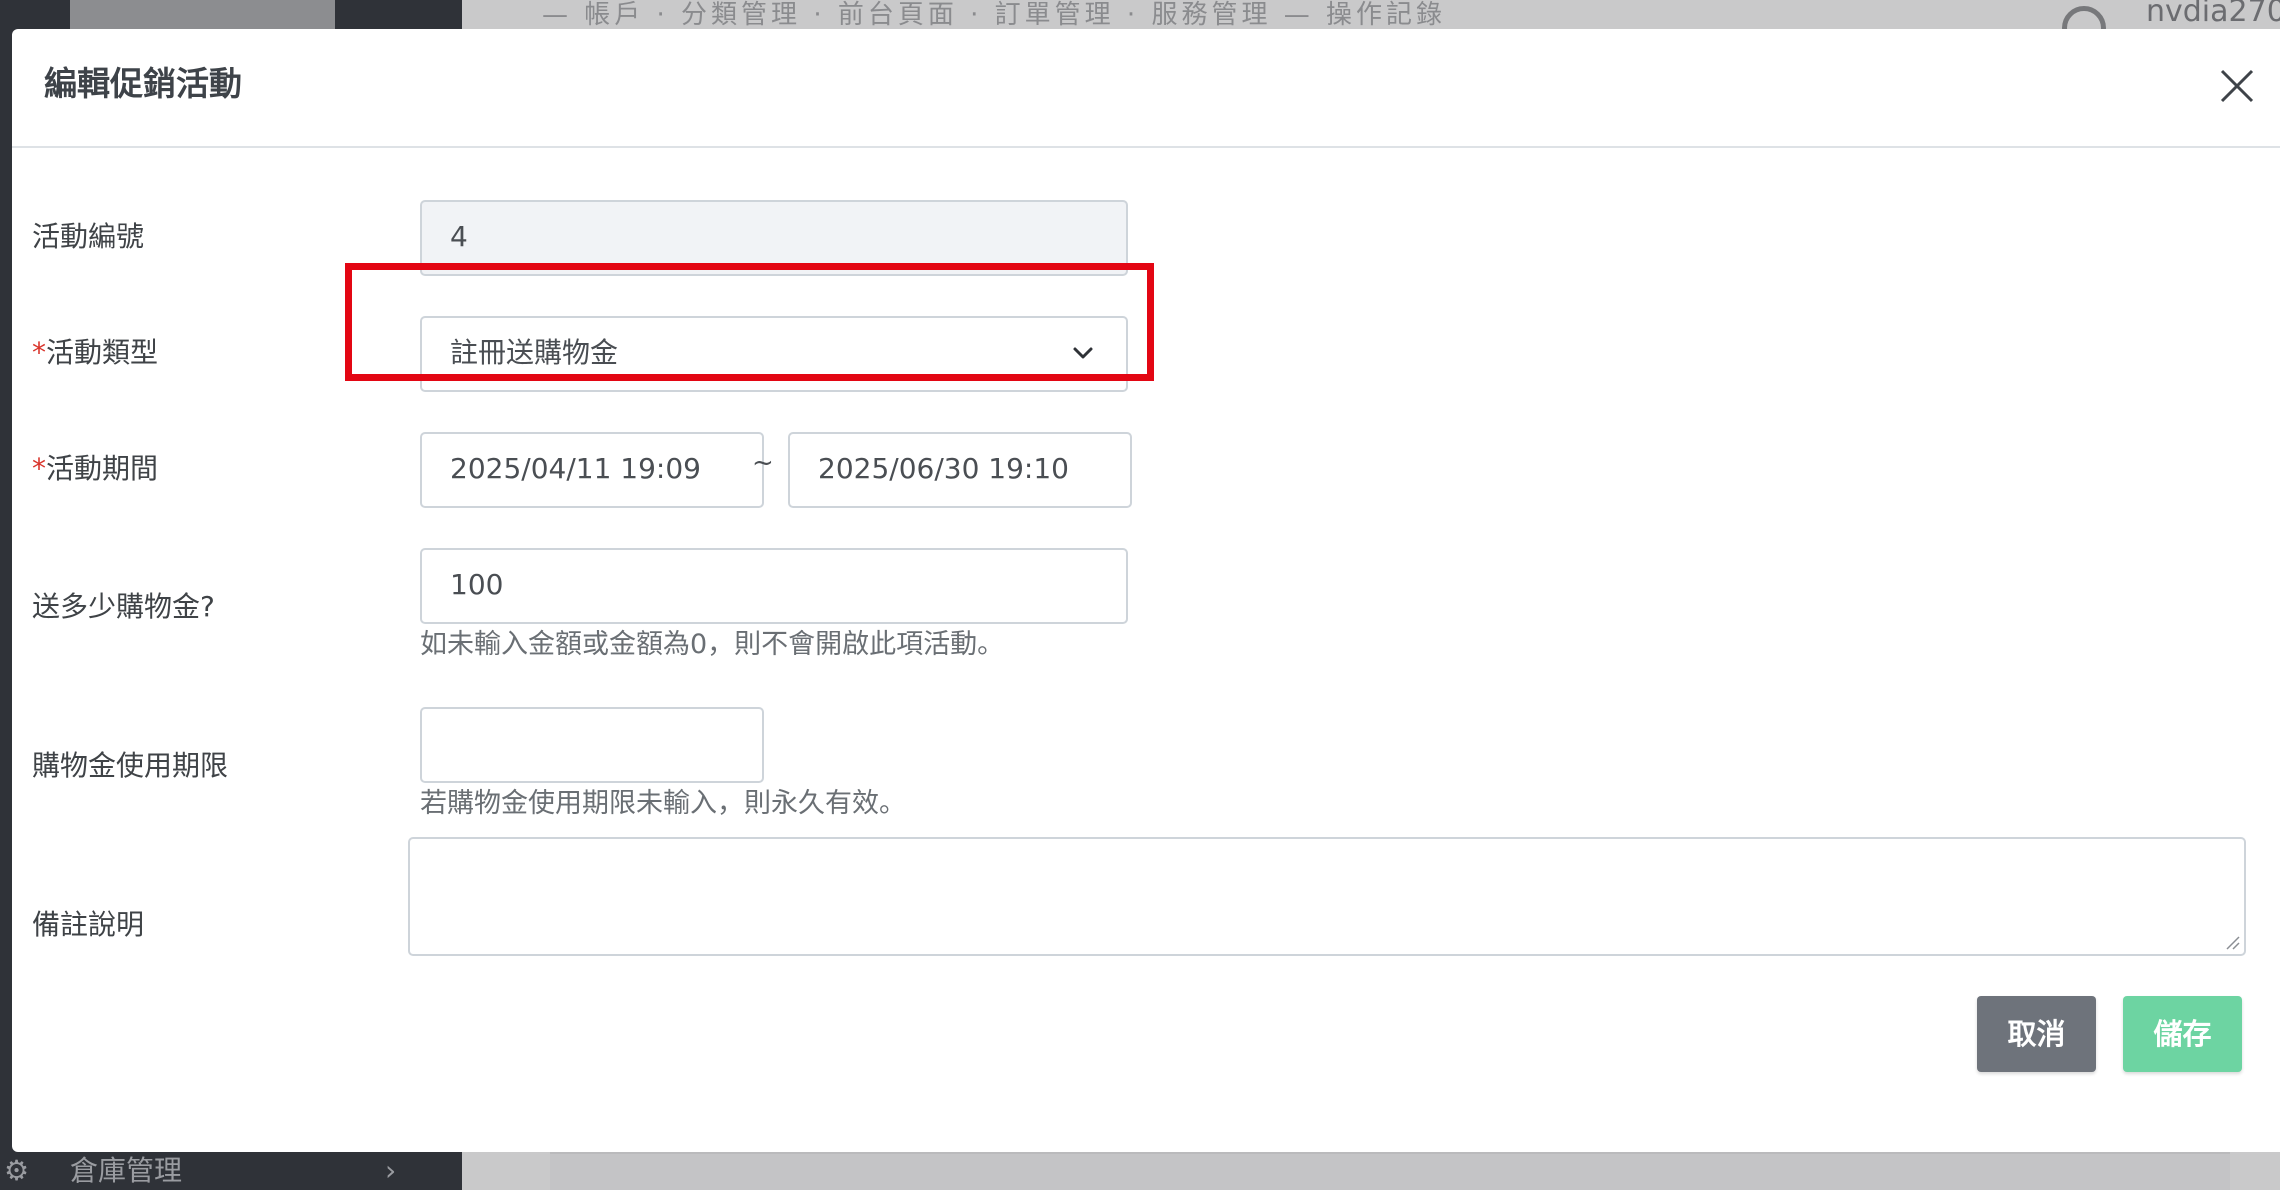 The height and width of the screenshot is (1190, 2280). Describe the element at coordinates (2232, 942) in the screenshot. I see `resize-grip-icon` at that location.